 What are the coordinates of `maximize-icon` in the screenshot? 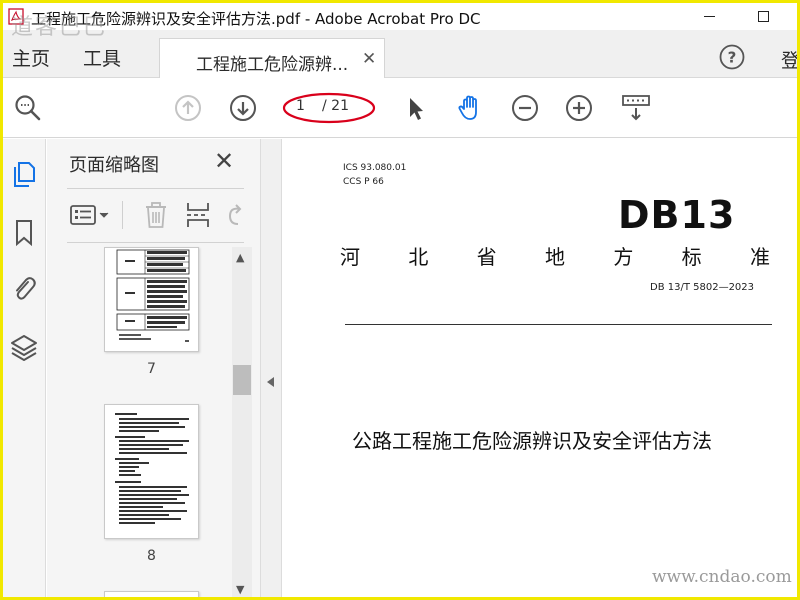 It's located at (763, 16).